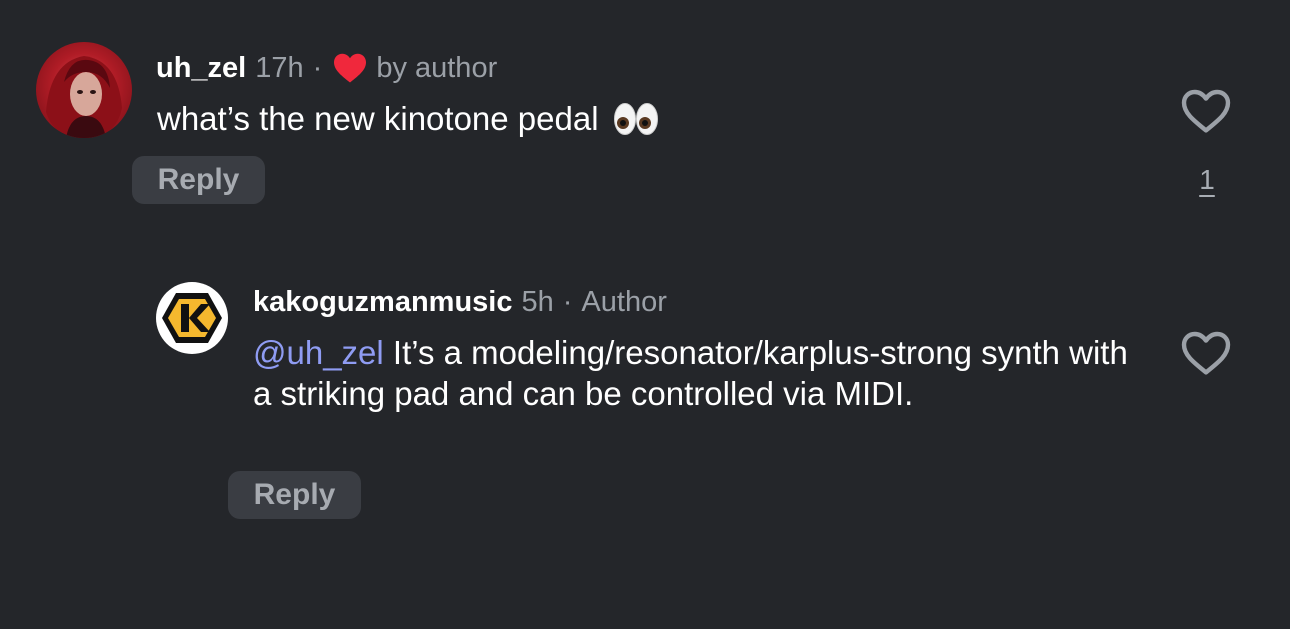 The height and width of the screenshot is (629, 1290). What do you see at coordinates (279, 67) in the screenshot?
I see `comment-timestamp: 17h` at bounding box center [279, 67].